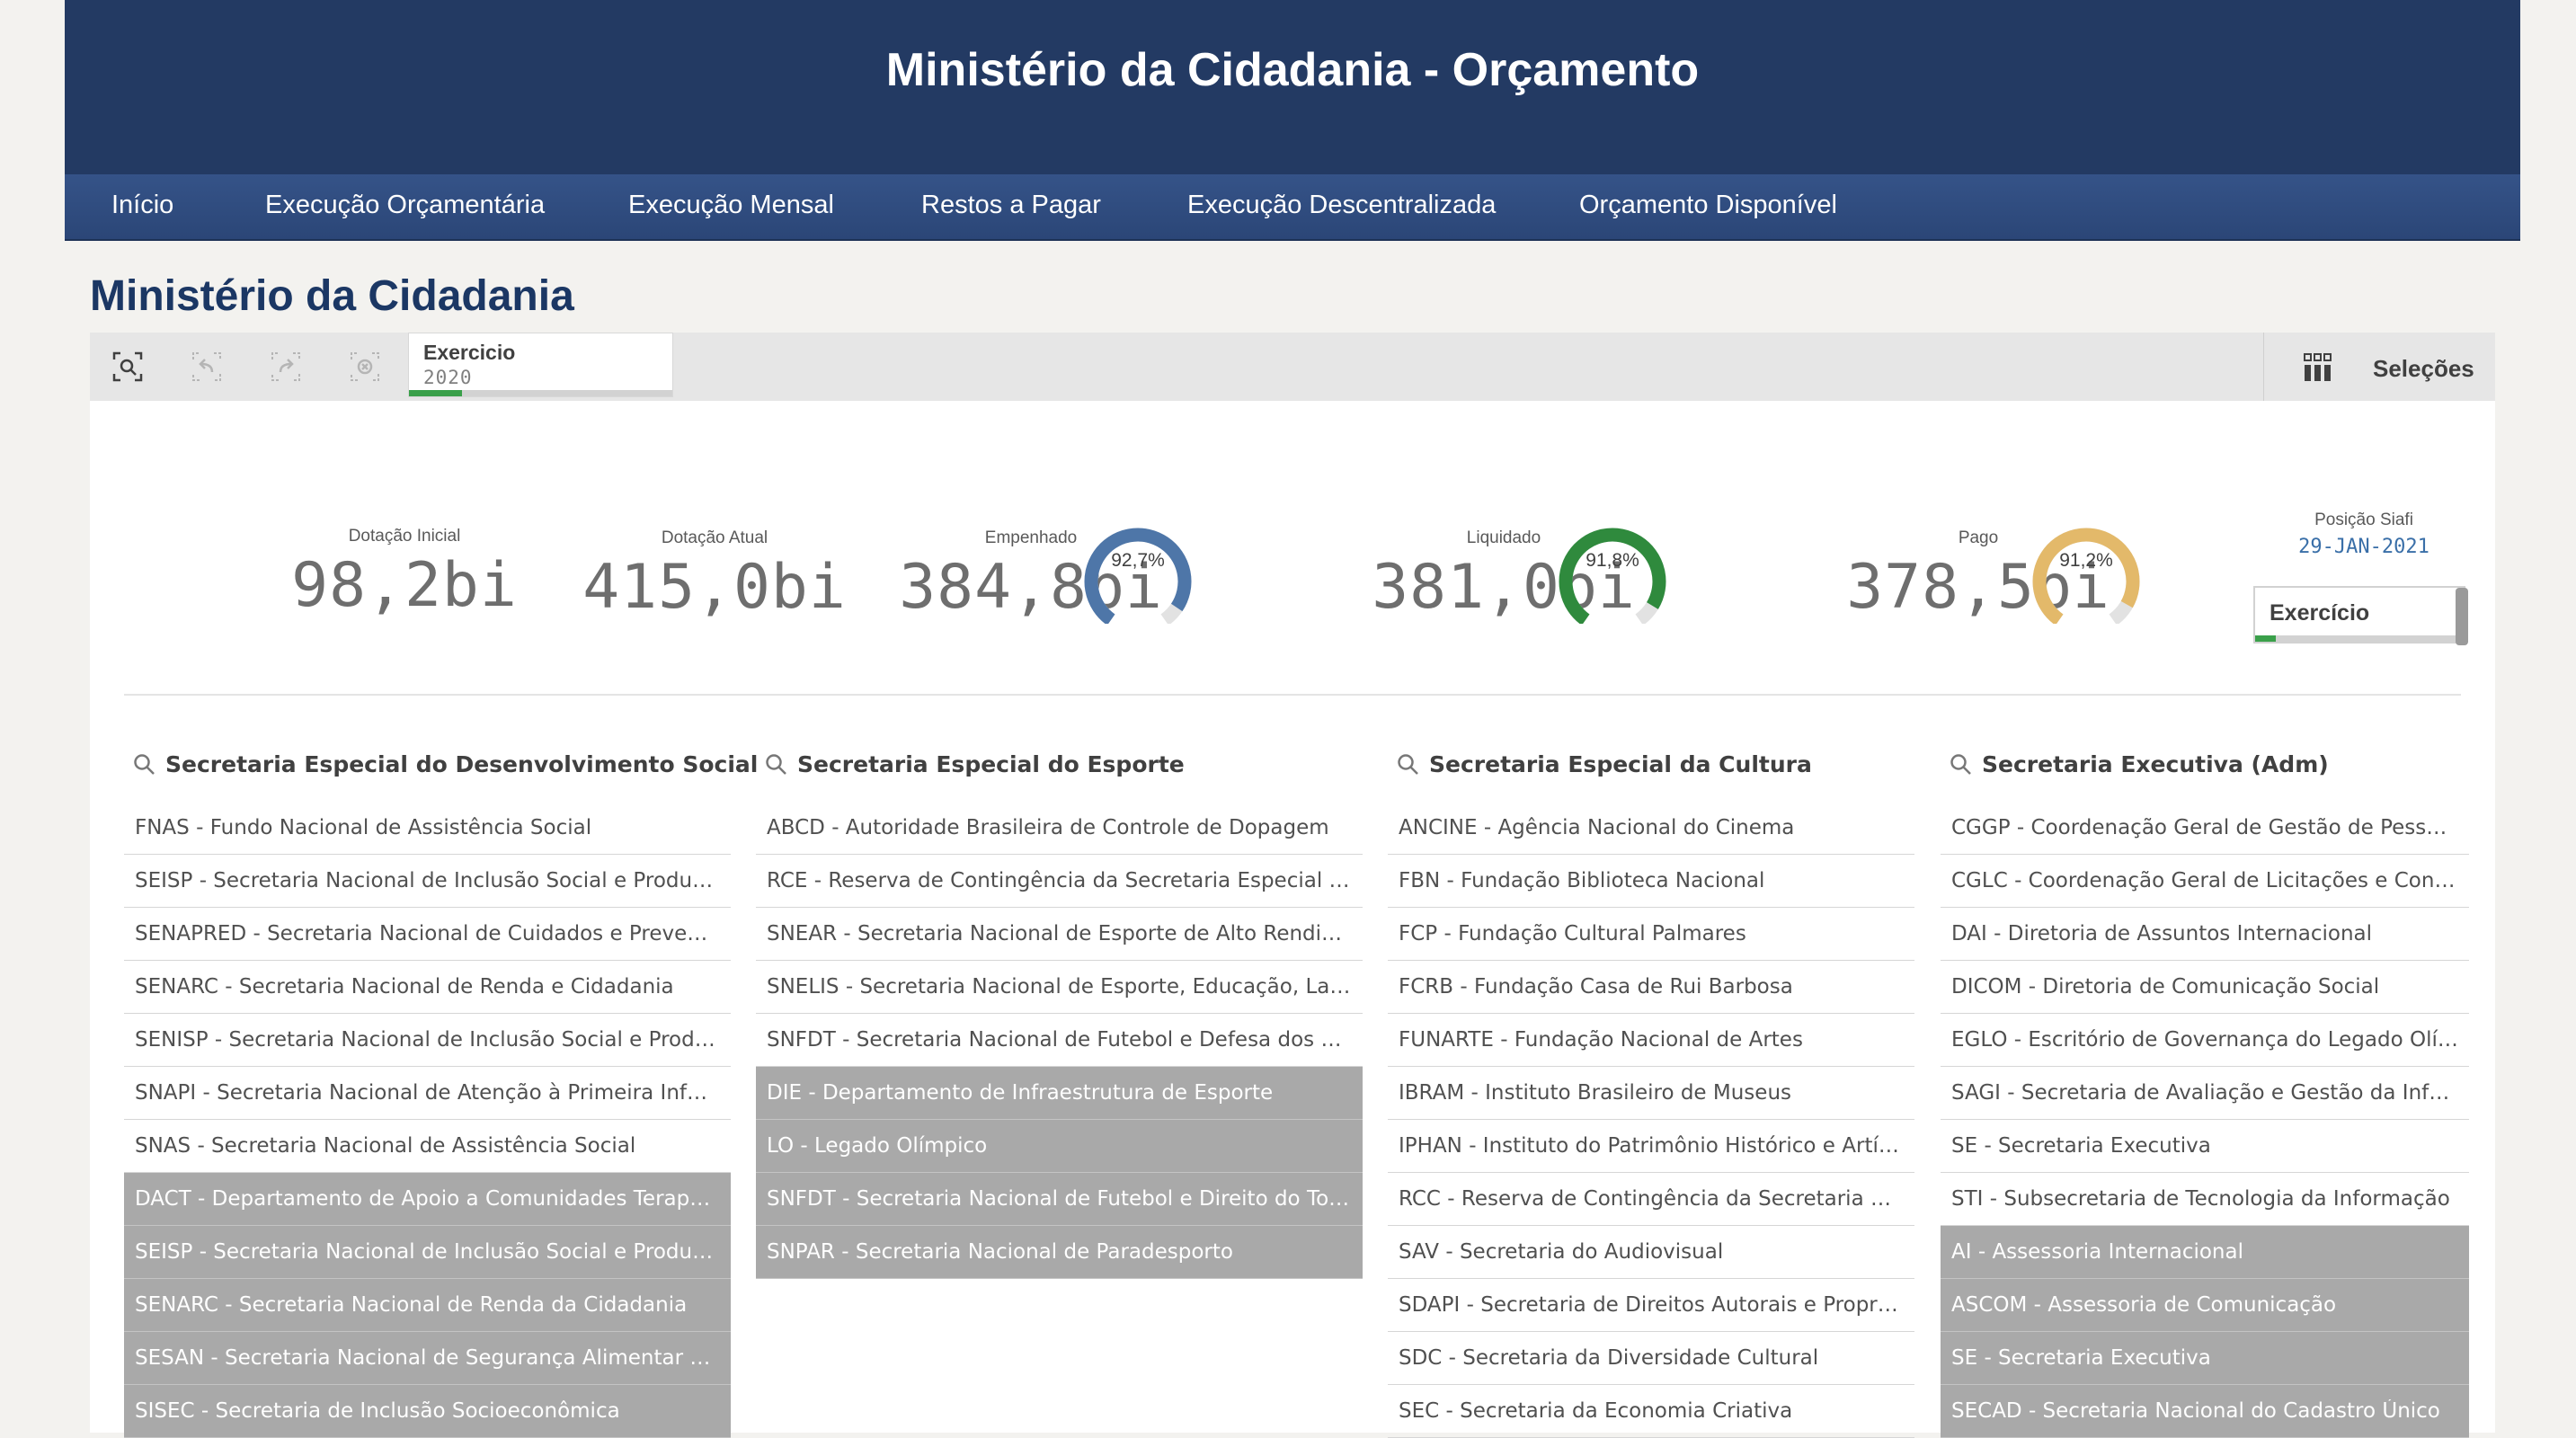 The height and width of the screenshot is (1438, 2576). What do you see at coordinates (470, 352) in the screenshot?
I see `selection-chip-label: Exercicio` at bounding box center [470, 352].